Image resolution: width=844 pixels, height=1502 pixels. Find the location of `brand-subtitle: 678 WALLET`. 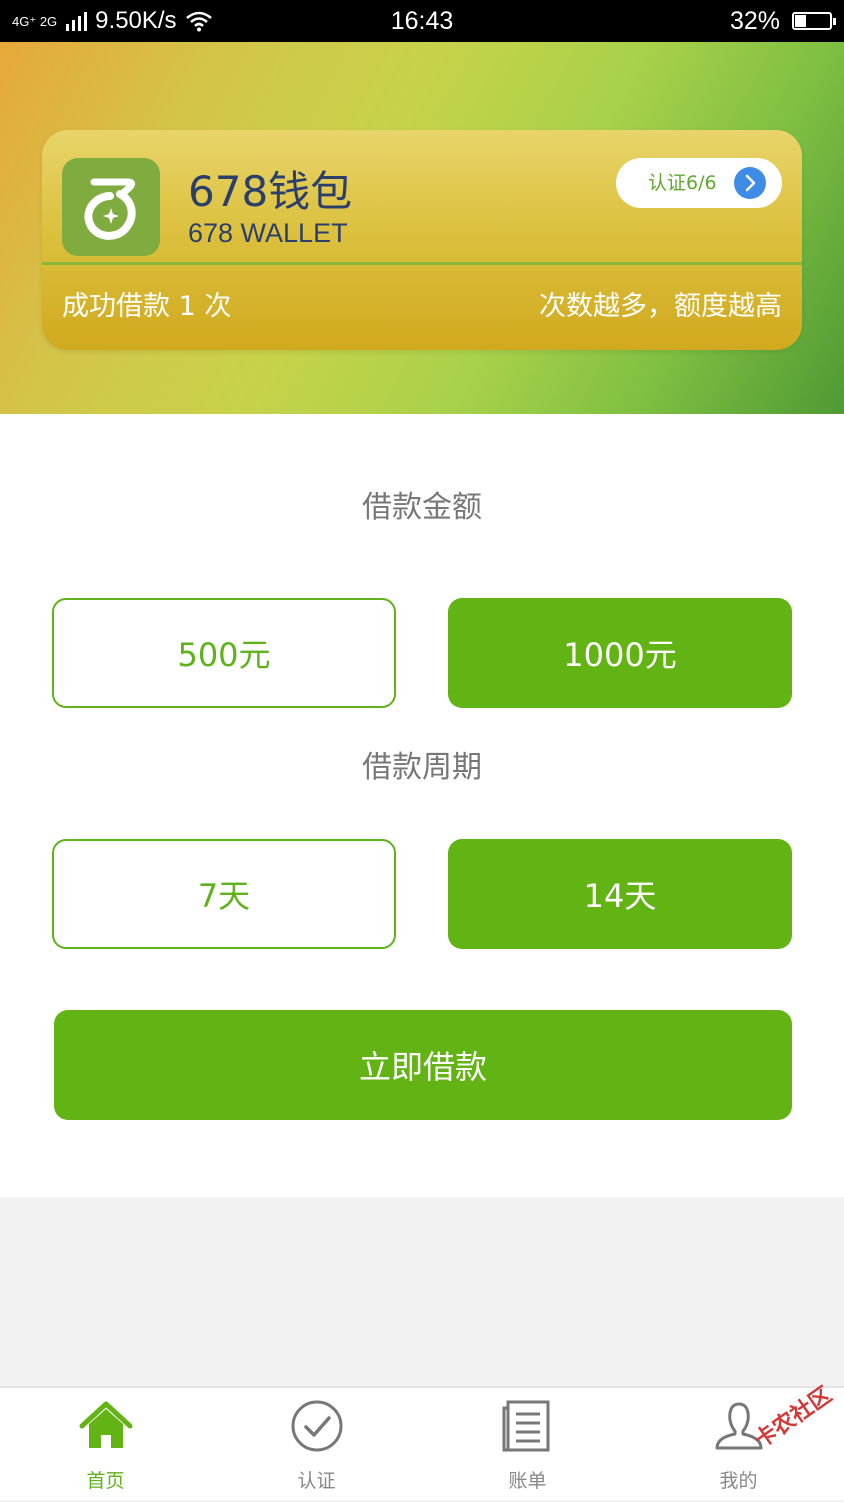

brand-subtitle: 678 WALLET is located at coordinates (268, 233).